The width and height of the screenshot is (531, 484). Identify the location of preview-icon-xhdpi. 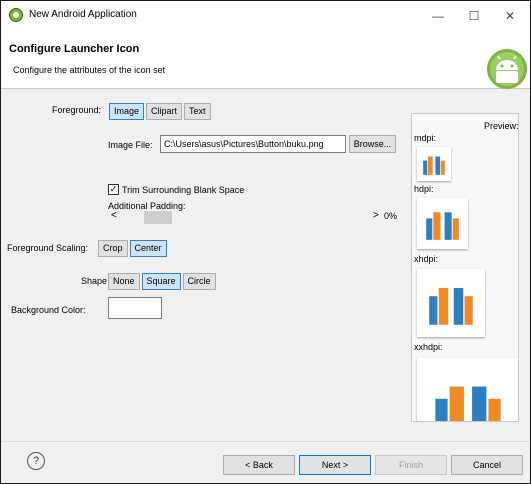
(451, 303).